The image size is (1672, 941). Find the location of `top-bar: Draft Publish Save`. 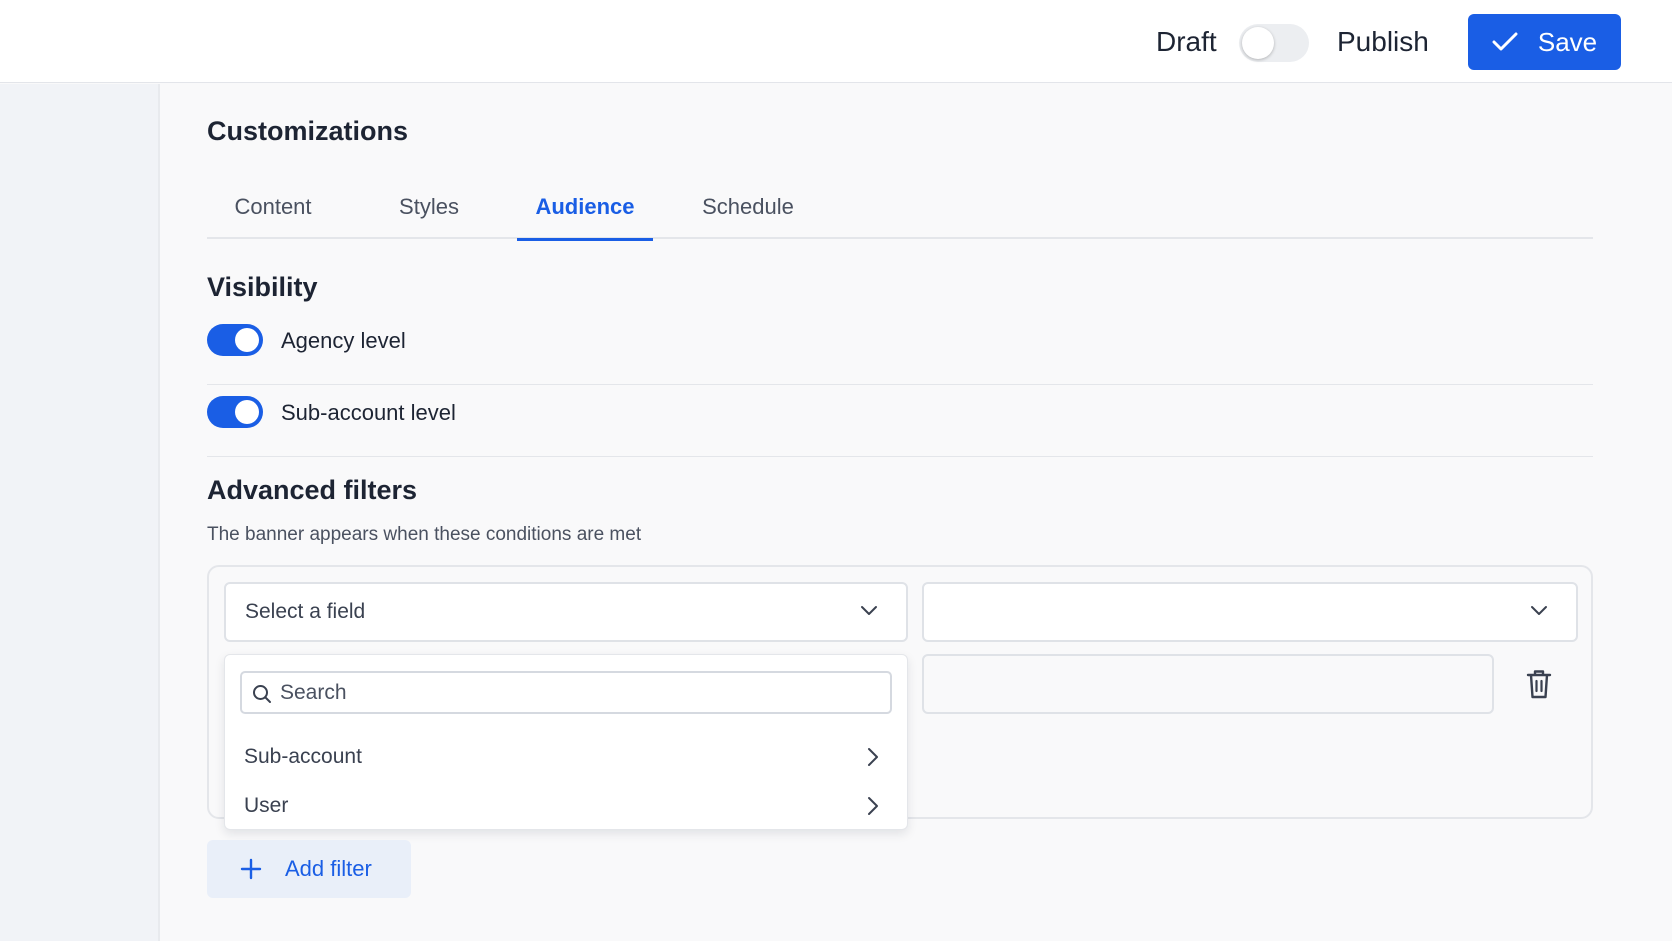

top-bar: Draft Publish Save is located at coordinates (836, 41).